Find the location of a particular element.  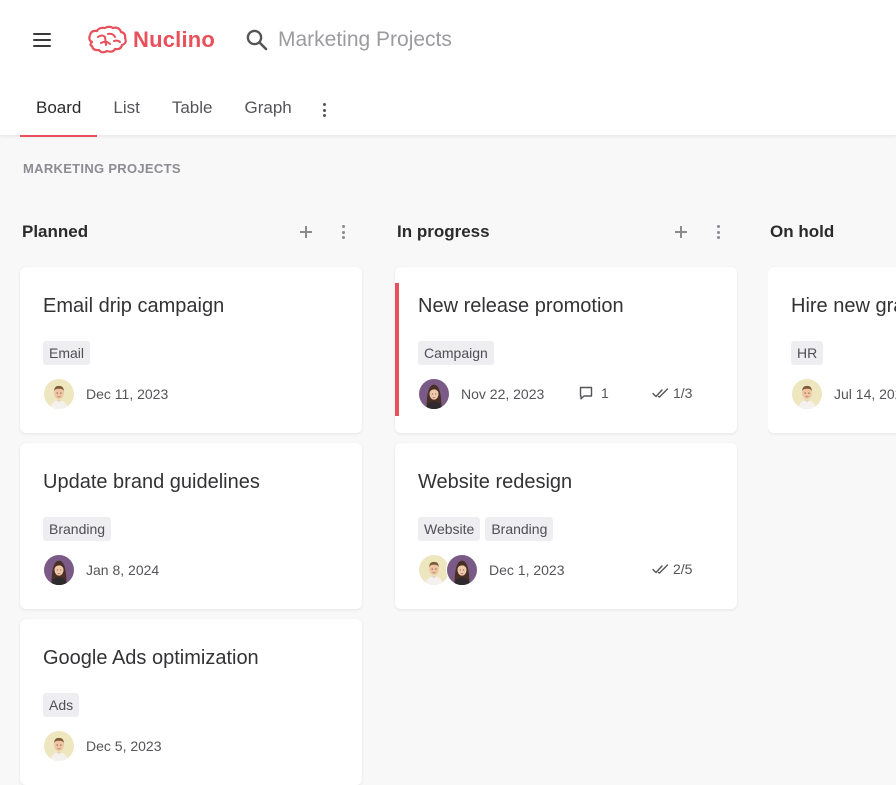

checklist-progress: 1/3 is located at coordinates (672, 393).